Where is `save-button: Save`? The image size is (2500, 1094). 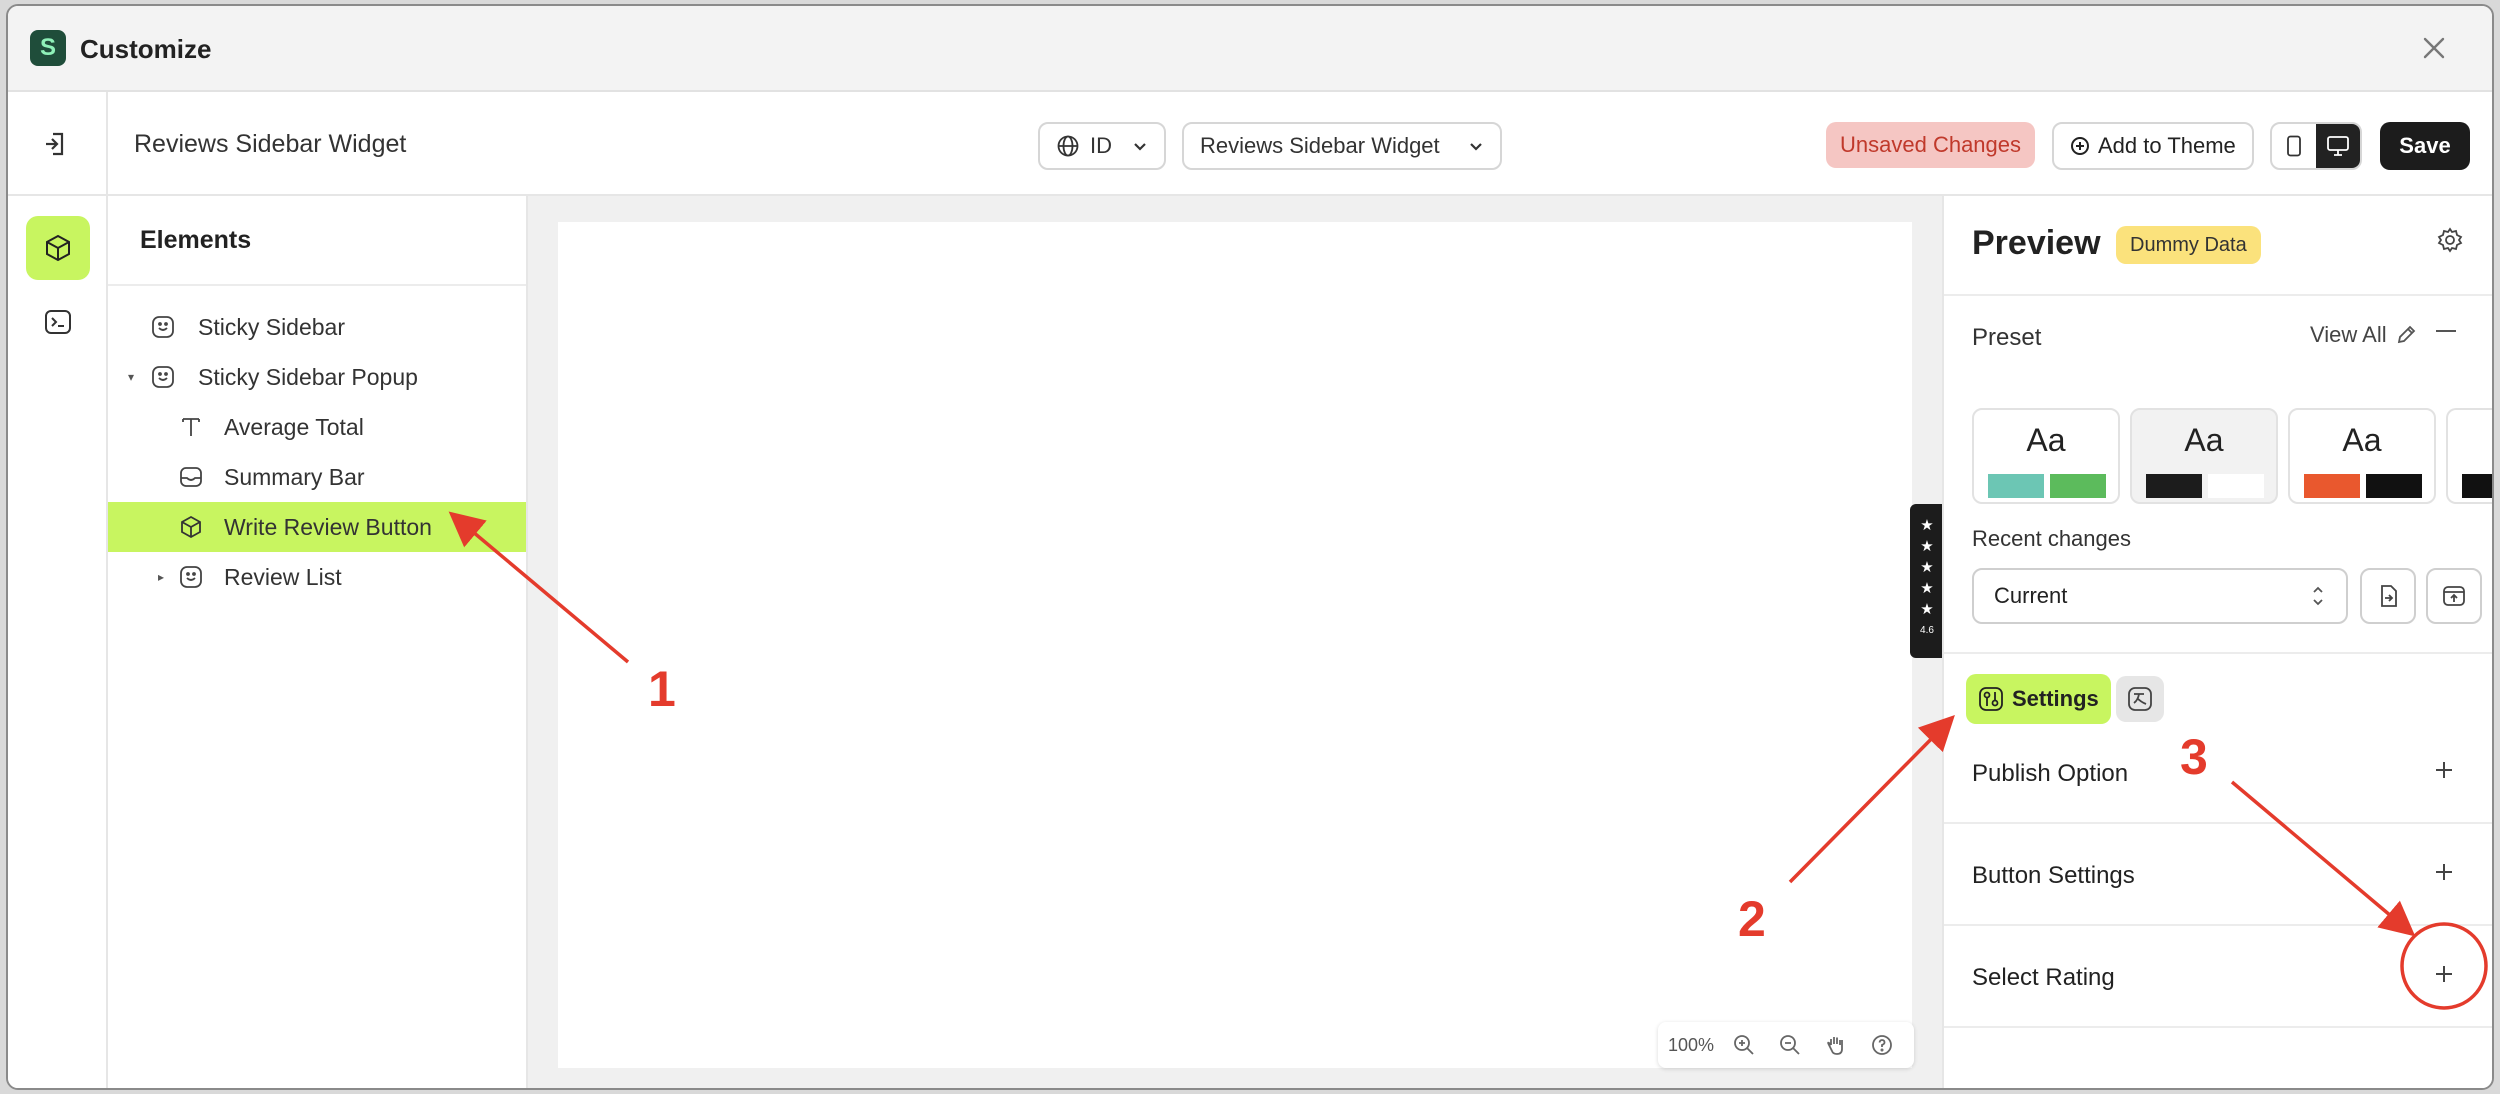 save-button: Save is located at coordinates (2425, 146).